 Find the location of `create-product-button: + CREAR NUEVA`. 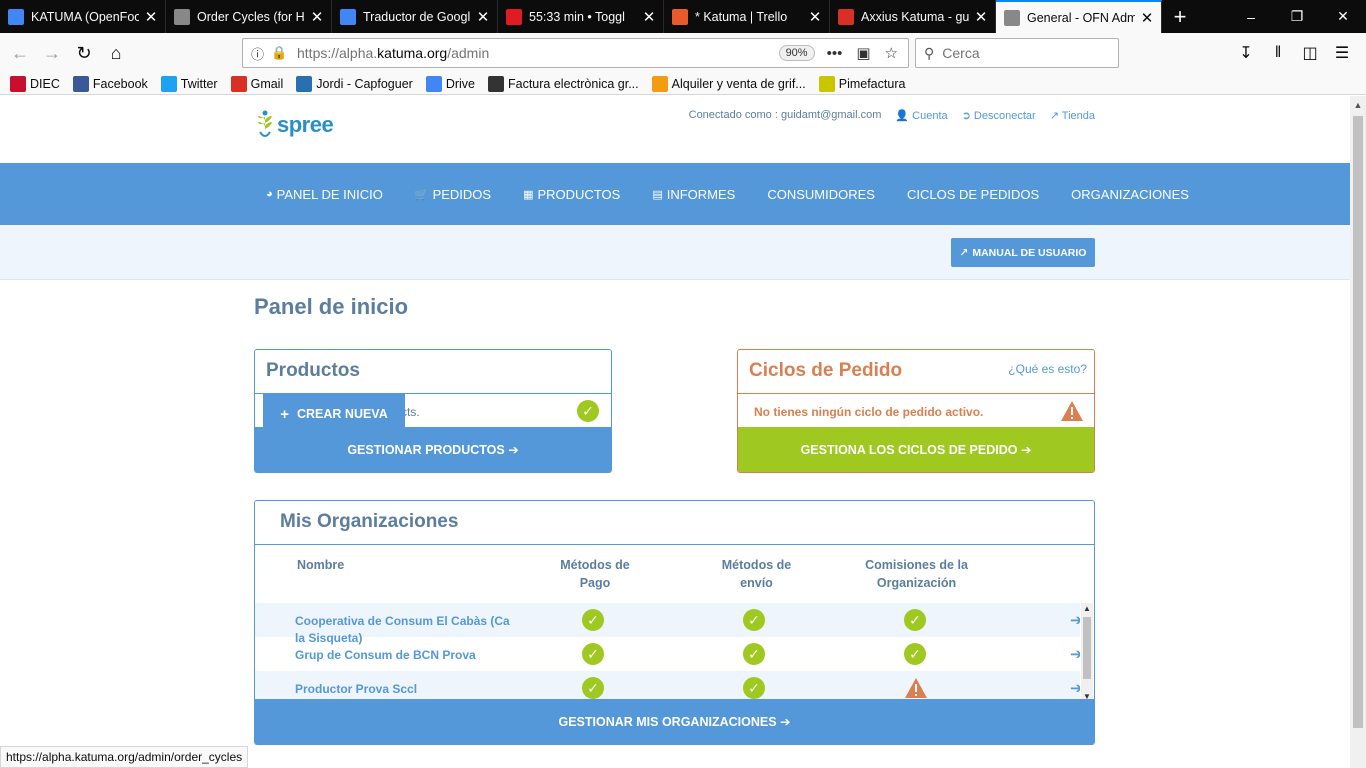

create-product-button: + CREAR NUEVA is located at coordinates (334, 414).